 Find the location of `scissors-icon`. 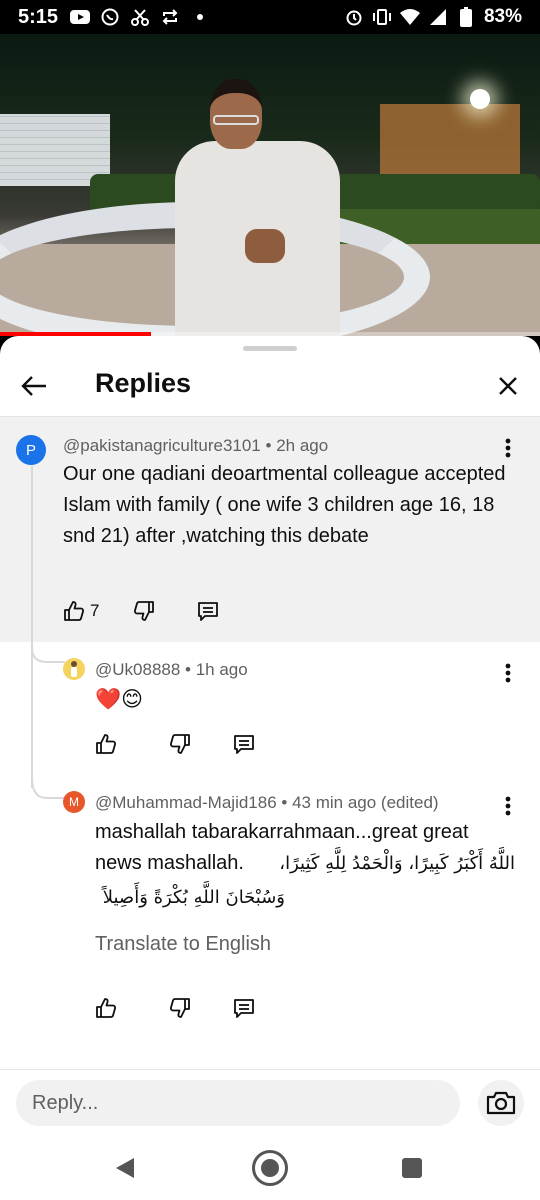

scissors-icon is located at coordinates (140, 17).